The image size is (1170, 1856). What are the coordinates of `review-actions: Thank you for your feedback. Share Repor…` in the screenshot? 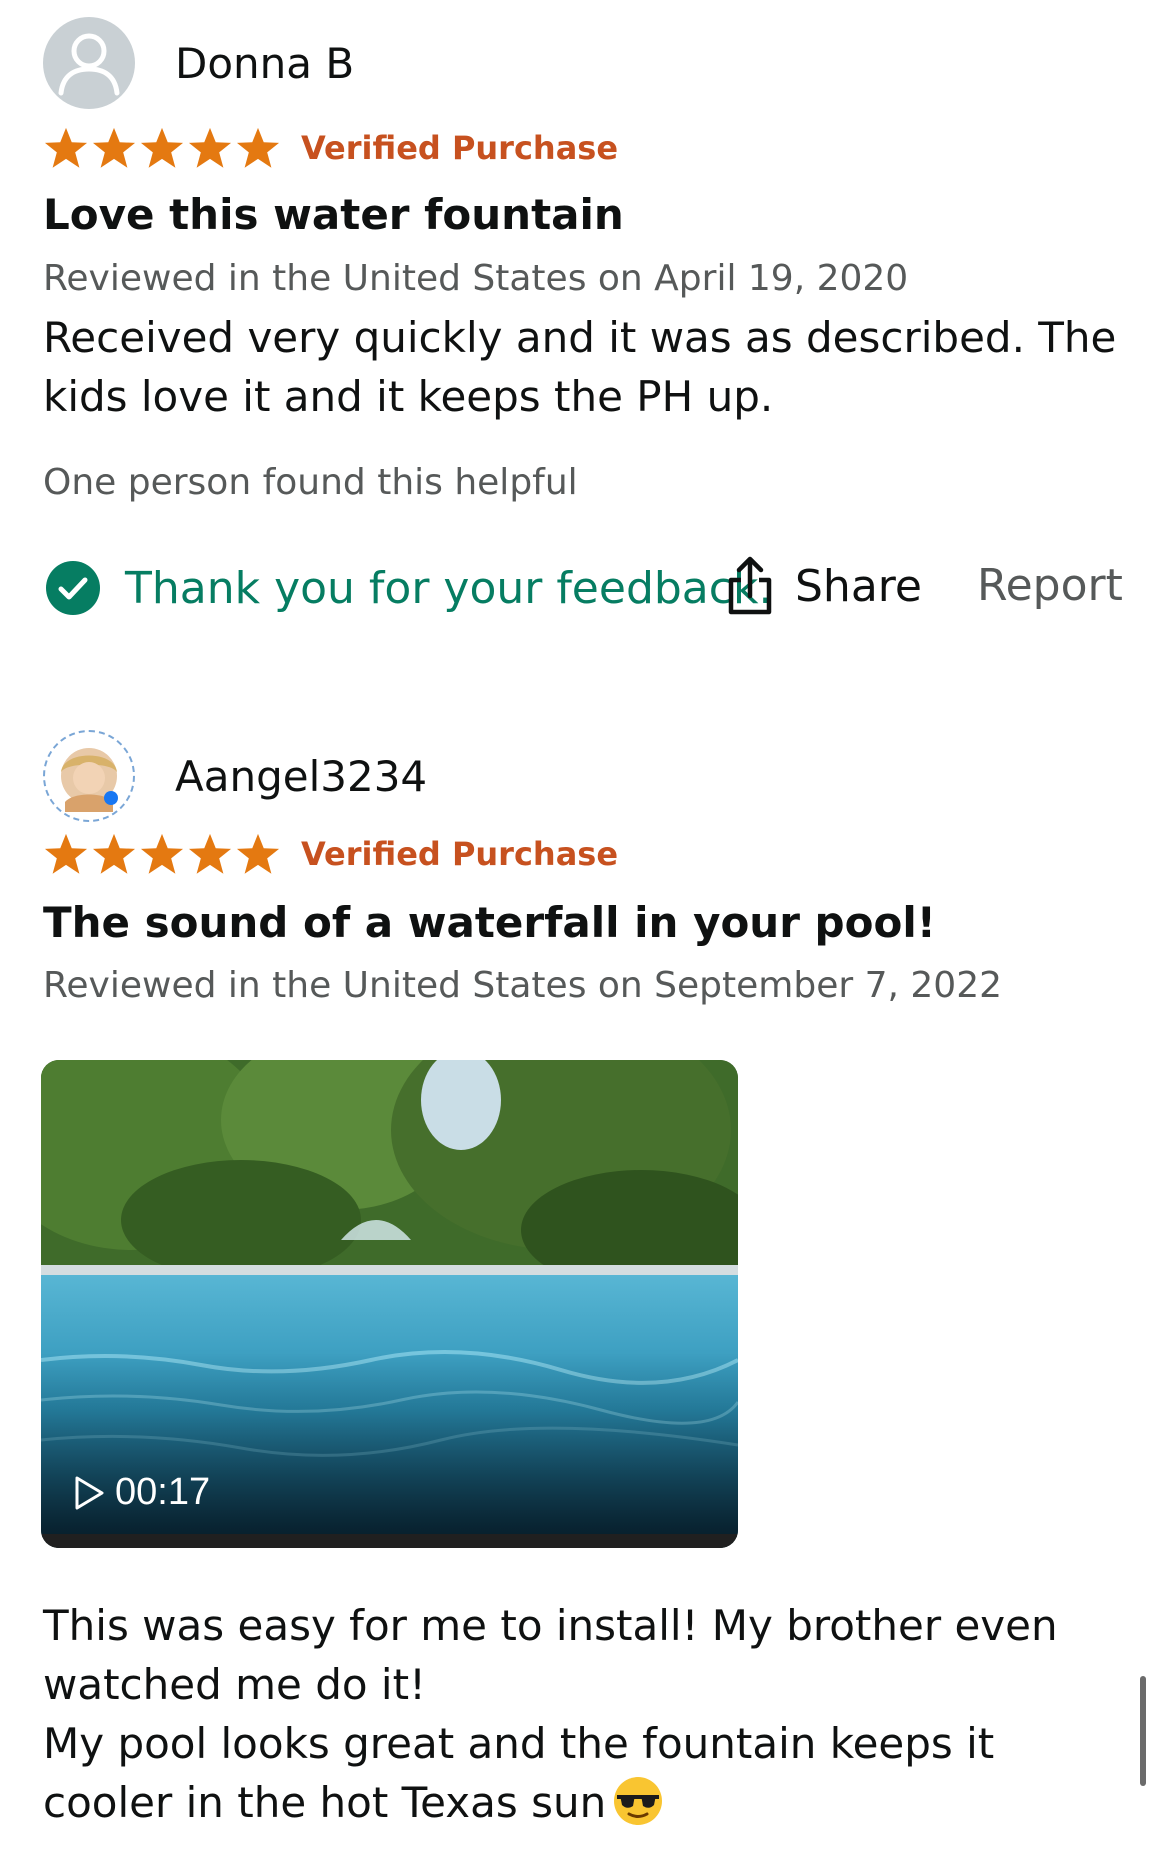 It's located at (585, 588).